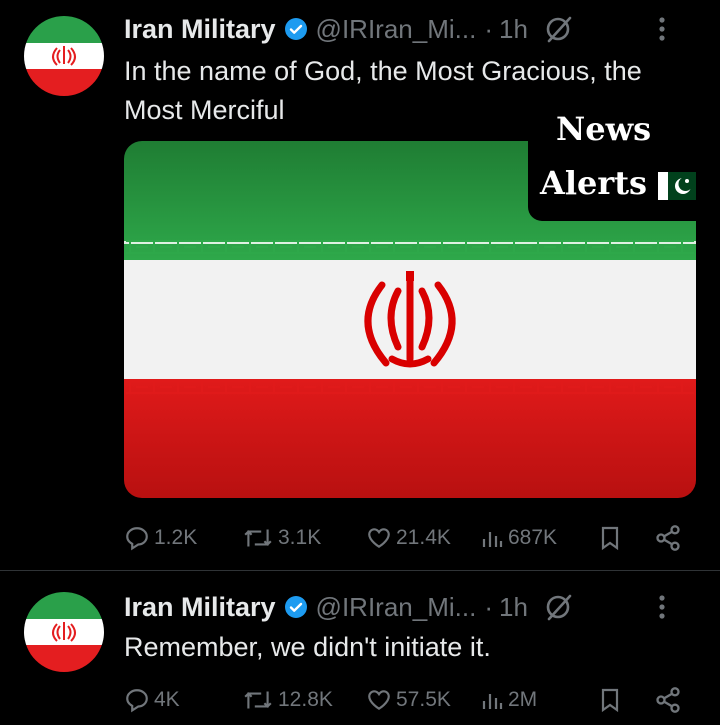  I want to click on views-button: 2M, so click(508, 700).